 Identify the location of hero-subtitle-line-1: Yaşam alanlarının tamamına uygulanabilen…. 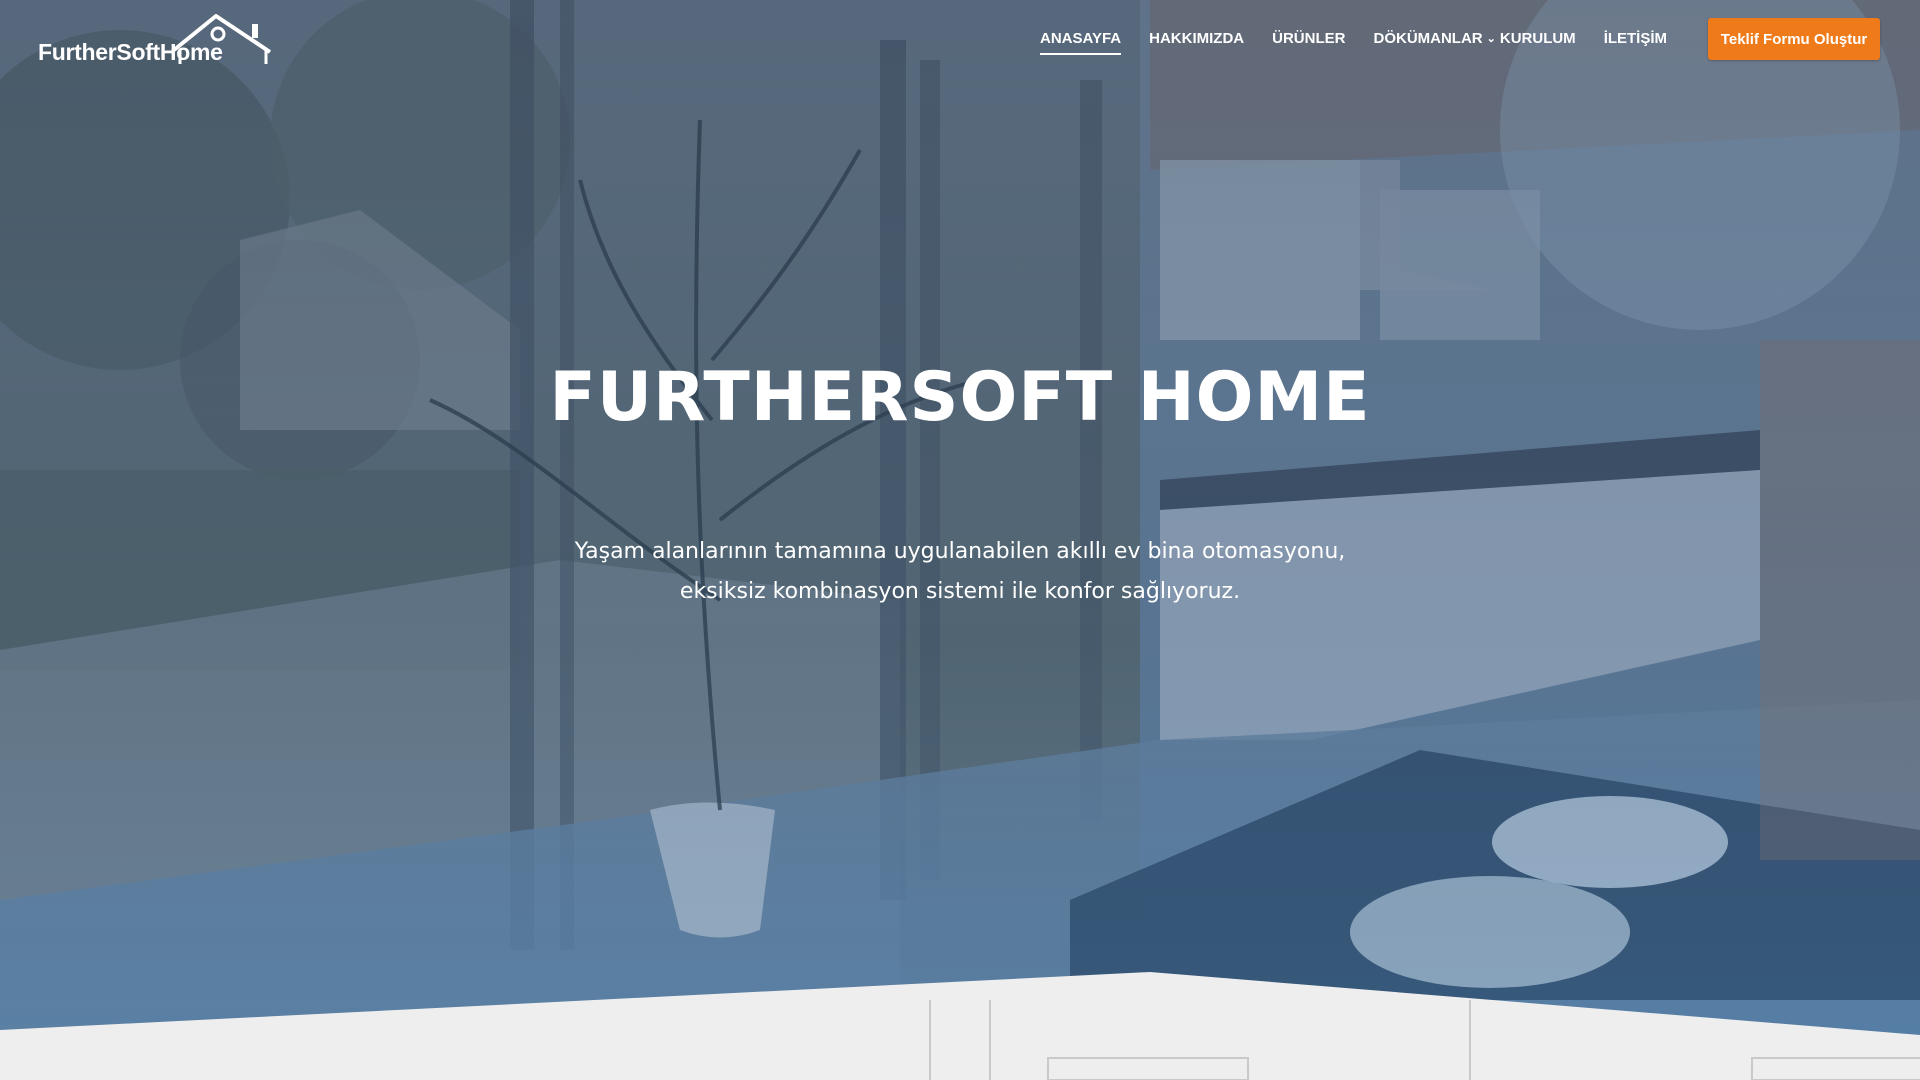
(960, 551).